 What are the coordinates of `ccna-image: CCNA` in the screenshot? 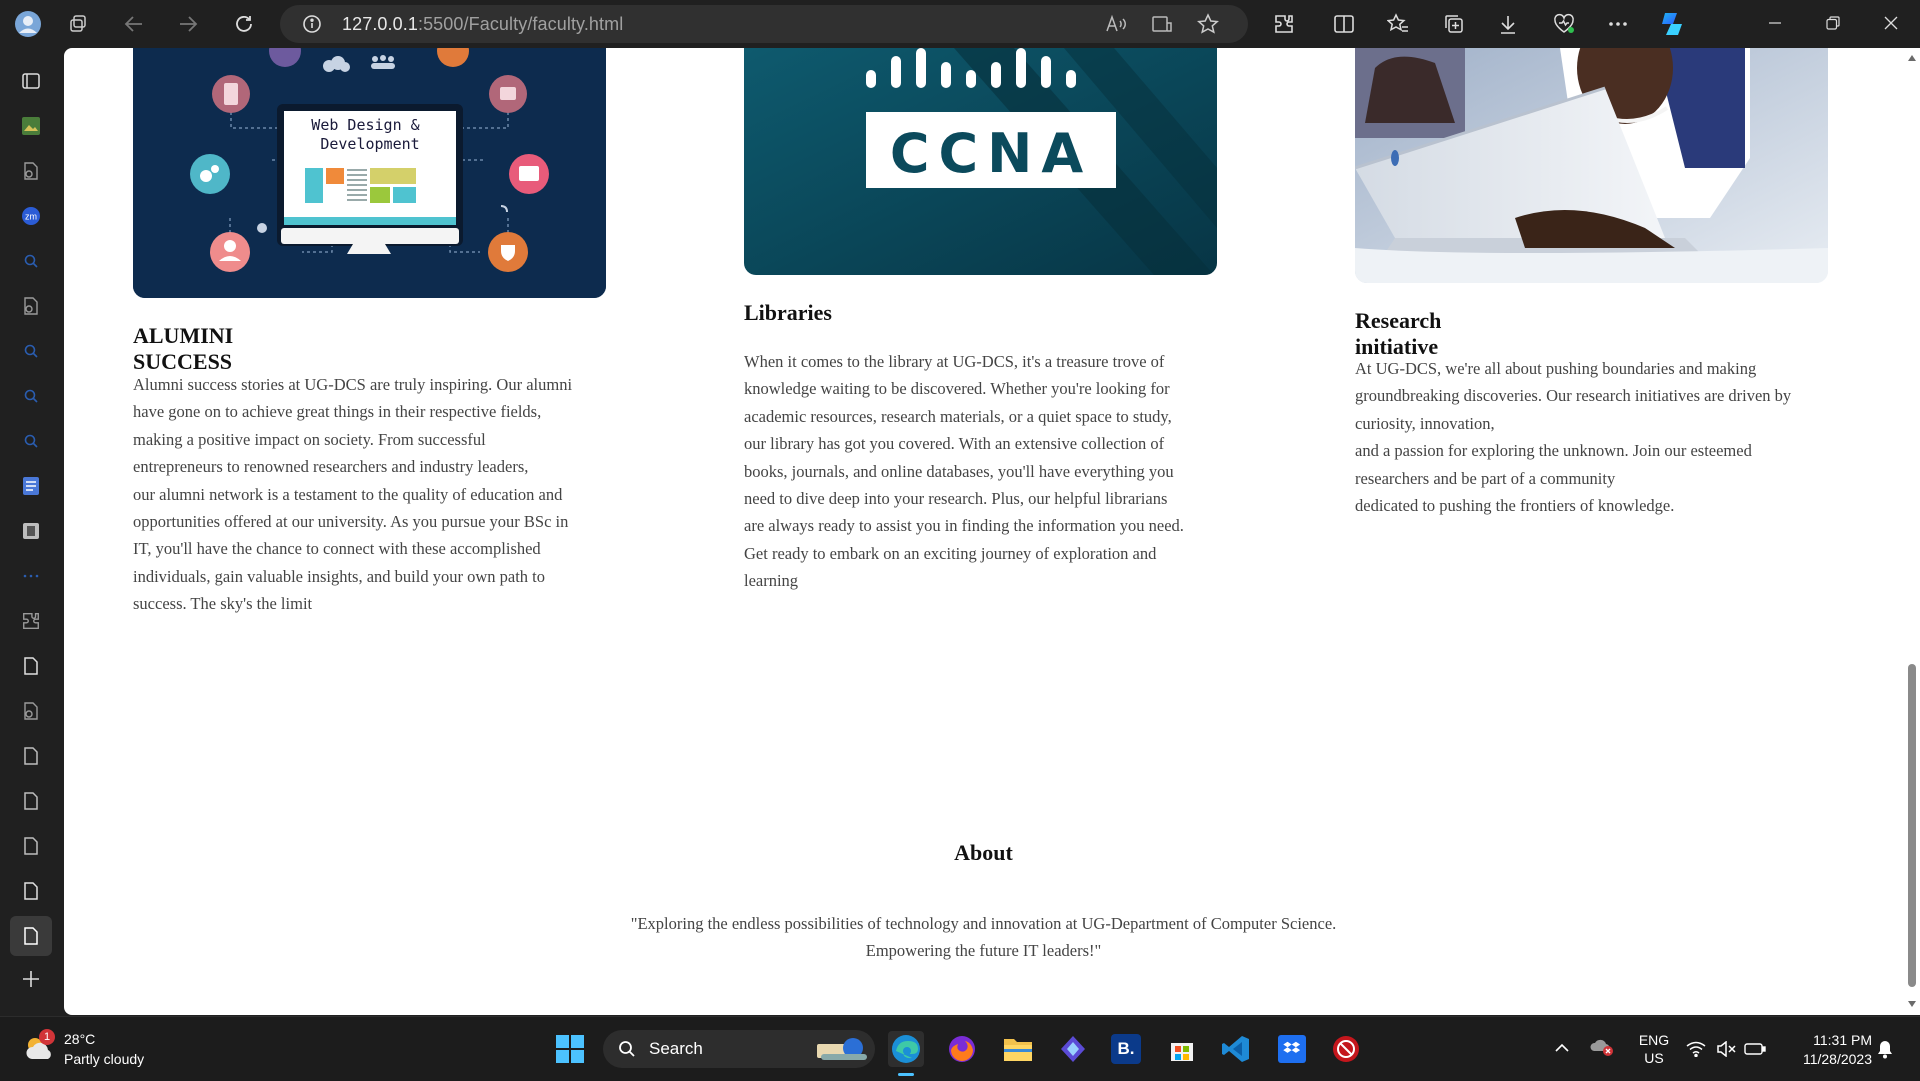 It's located at (980, 161).